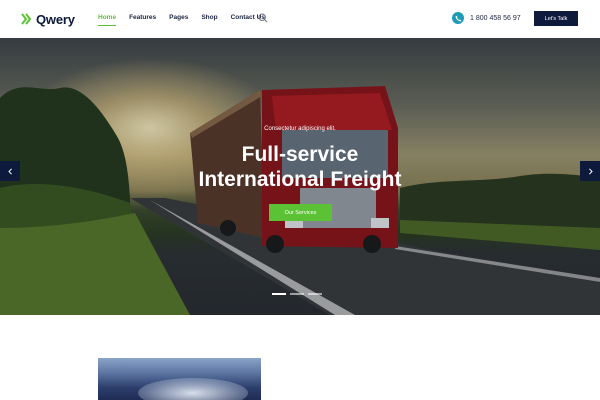 This screenshot has height=400, width=600. I want to click on our-services-button: Our Services, so click(300, 212).